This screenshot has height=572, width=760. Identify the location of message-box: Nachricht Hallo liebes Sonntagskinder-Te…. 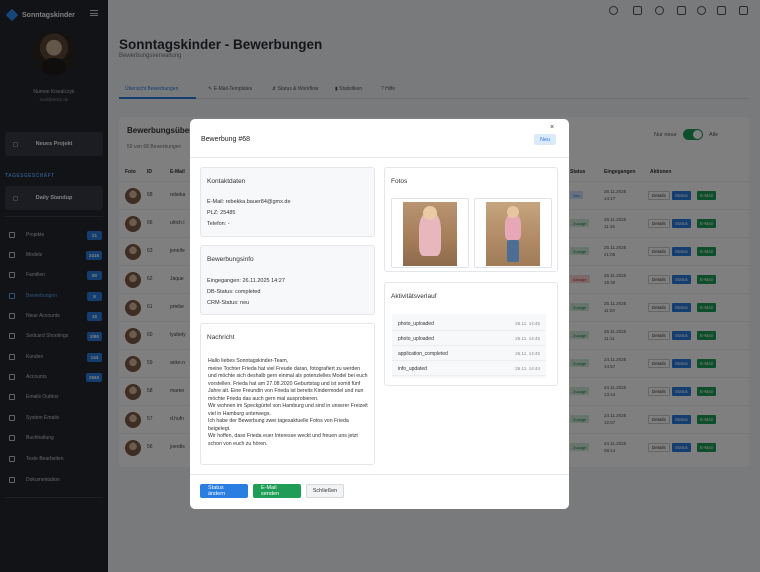
(287, 394).